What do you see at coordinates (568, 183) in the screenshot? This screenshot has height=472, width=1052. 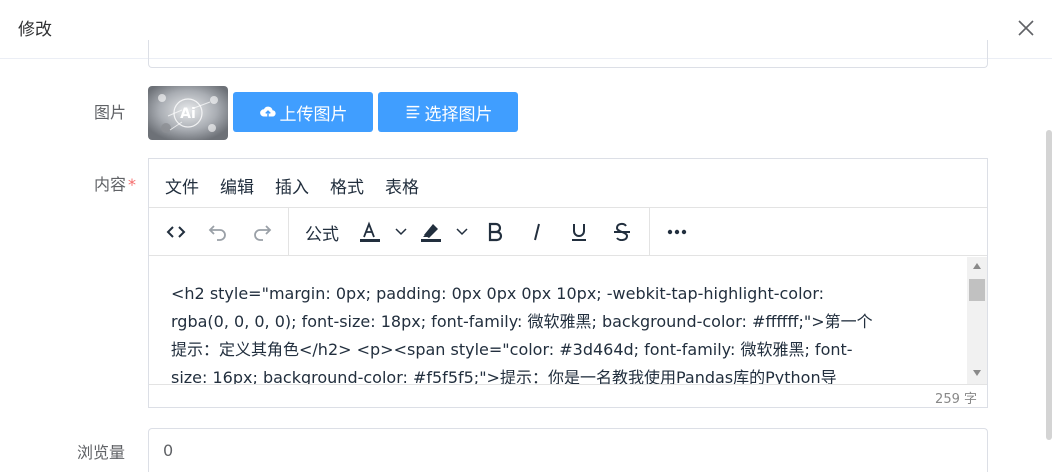 I see `editor-menubar: 文件 编辑 插入 格式 表格` at bounding box center [568, 183].